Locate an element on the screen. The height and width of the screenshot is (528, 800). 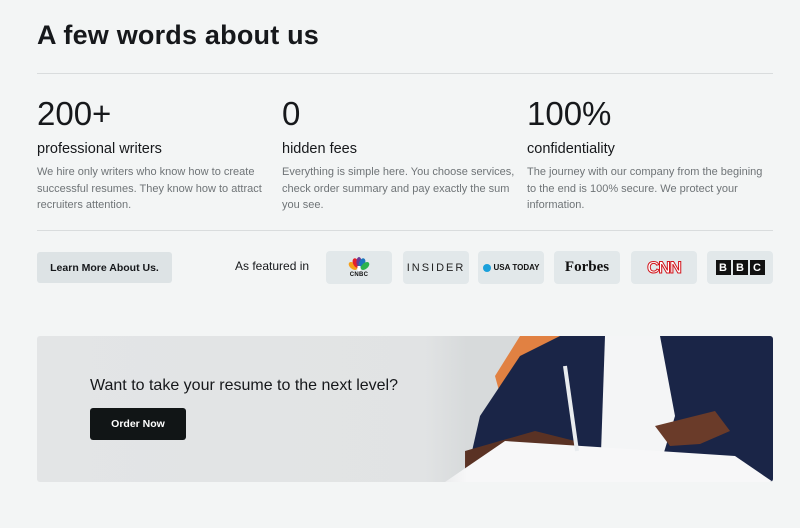
insider-wordmark: INSIDER is located at coordinates (436, 267).